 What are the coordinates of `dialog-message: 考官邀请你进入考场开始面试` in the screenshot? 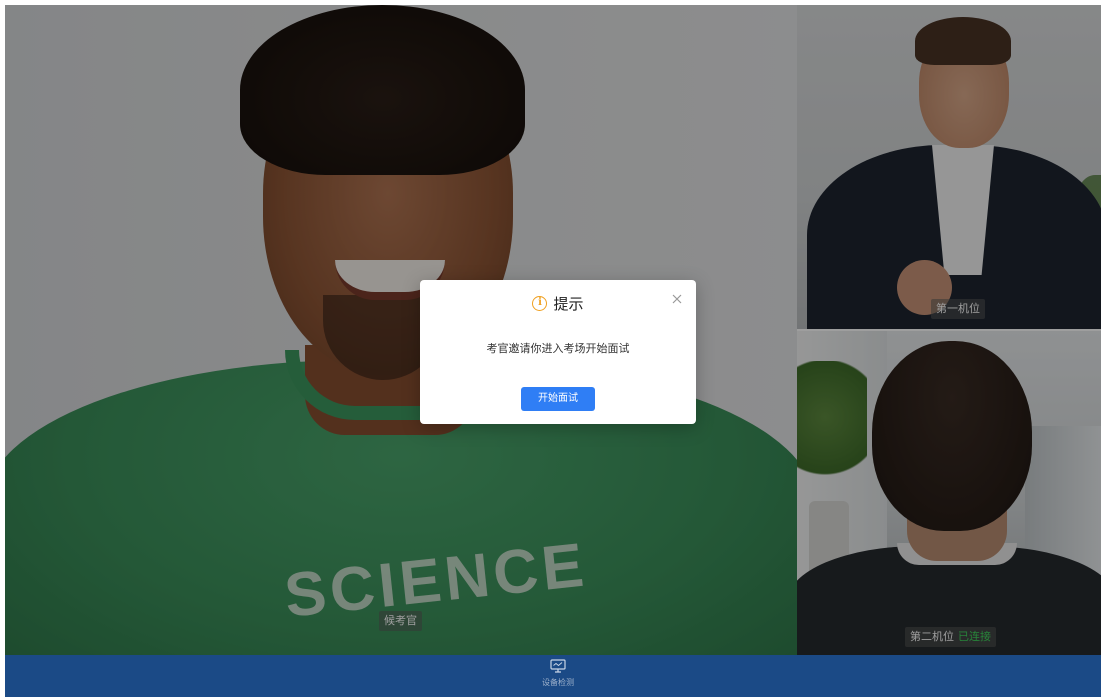 It's located at (558, 348).